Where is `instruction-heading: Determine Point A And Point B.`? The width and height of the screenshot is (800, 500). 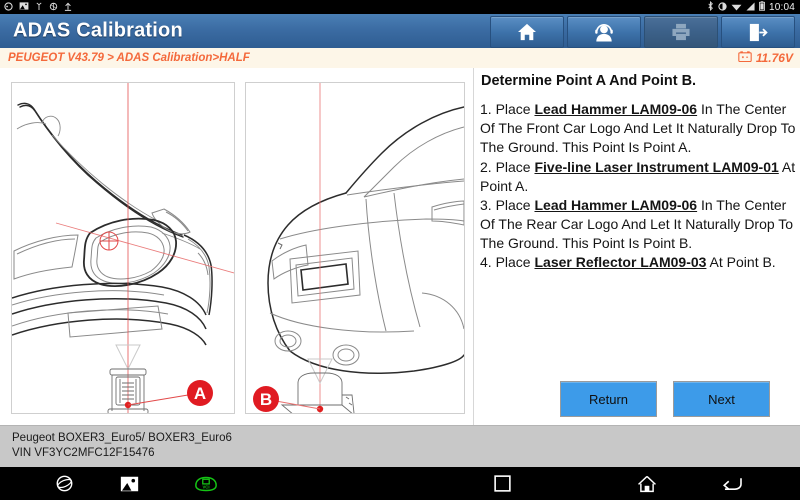
instruction-heading: Determine Point A And Point B. is located at coordinates (589, 81).